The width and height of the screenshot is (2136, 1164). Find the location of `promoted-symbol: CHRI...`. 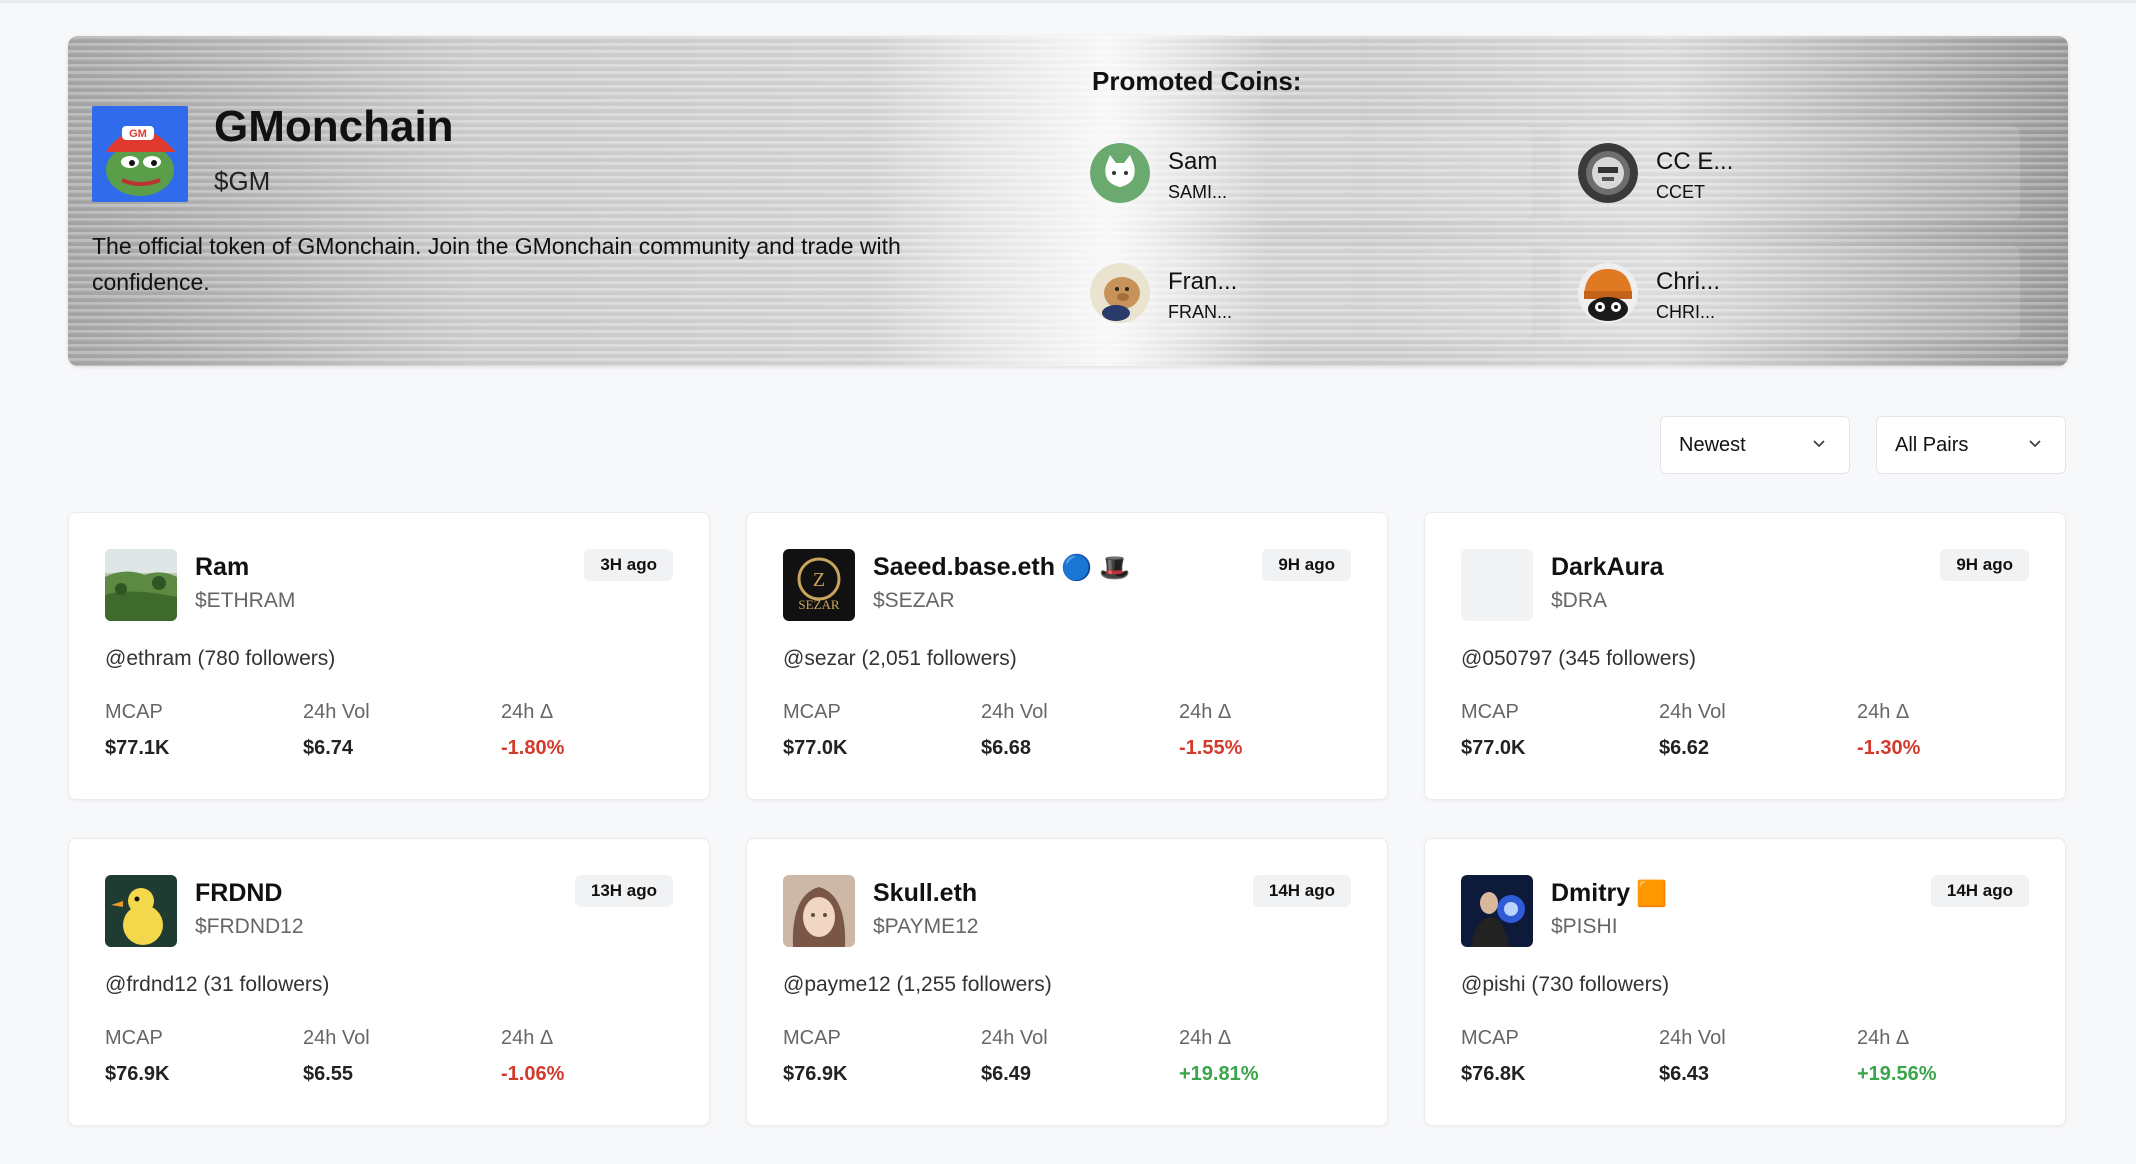

promoted-symbol: CHRI... is located at coordinates (1686, 312).